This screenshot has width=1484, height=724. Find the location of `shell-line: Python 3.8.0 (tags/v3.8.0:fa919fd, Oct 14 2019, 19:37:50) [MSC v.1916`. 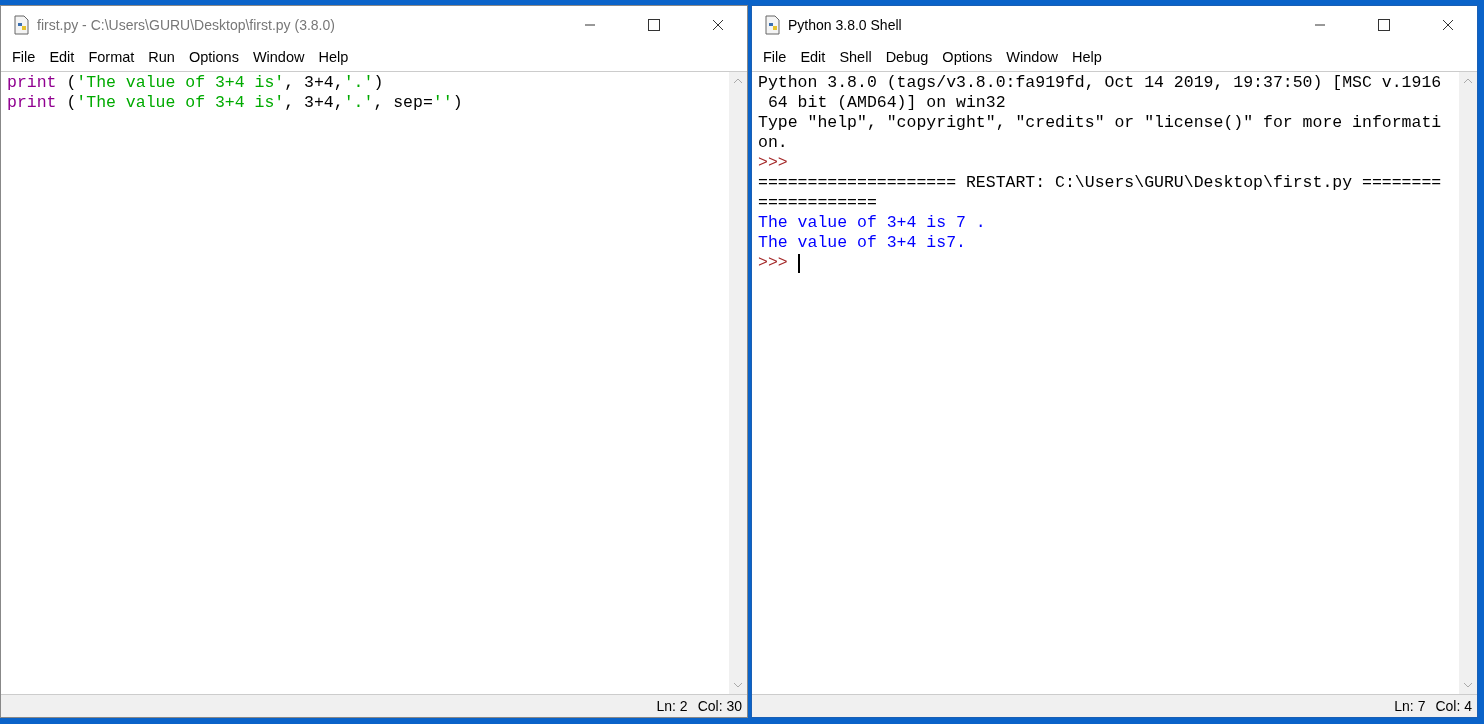

shell-line: Python 3.8.0 (tags/v3.8.0:fa919fd, Oct 14 2019, 19:37:50) [MSC v.1916 is located at coordinates (1100, 83).